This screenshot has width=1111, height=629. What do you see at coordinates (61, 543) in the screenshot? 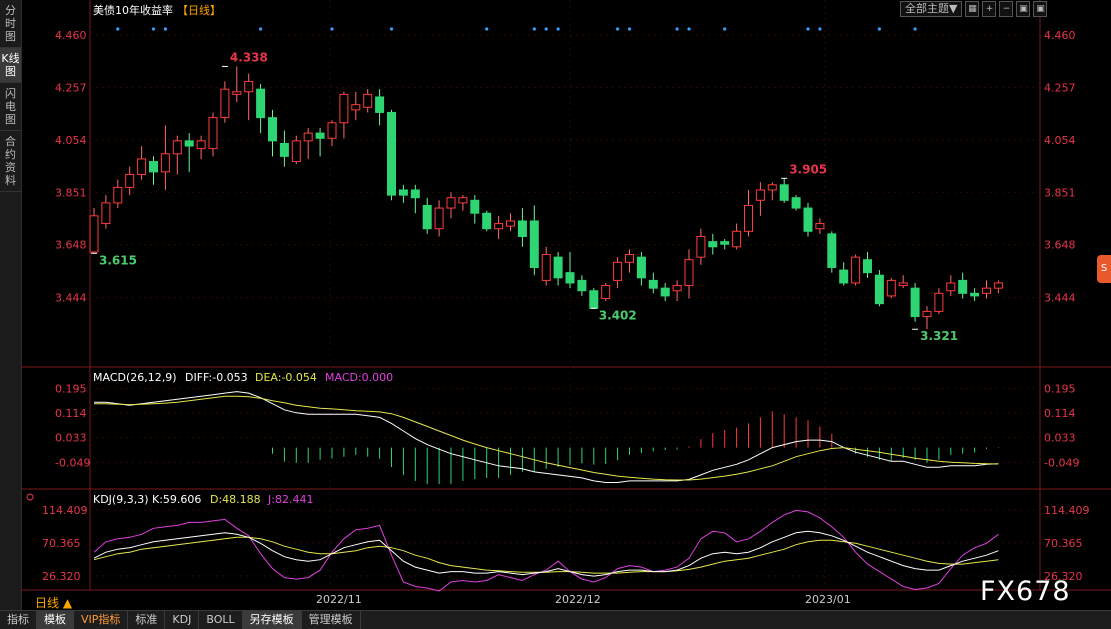
I see `kdj-tick-label-left: 70.365` at bounding box center [61, 543].